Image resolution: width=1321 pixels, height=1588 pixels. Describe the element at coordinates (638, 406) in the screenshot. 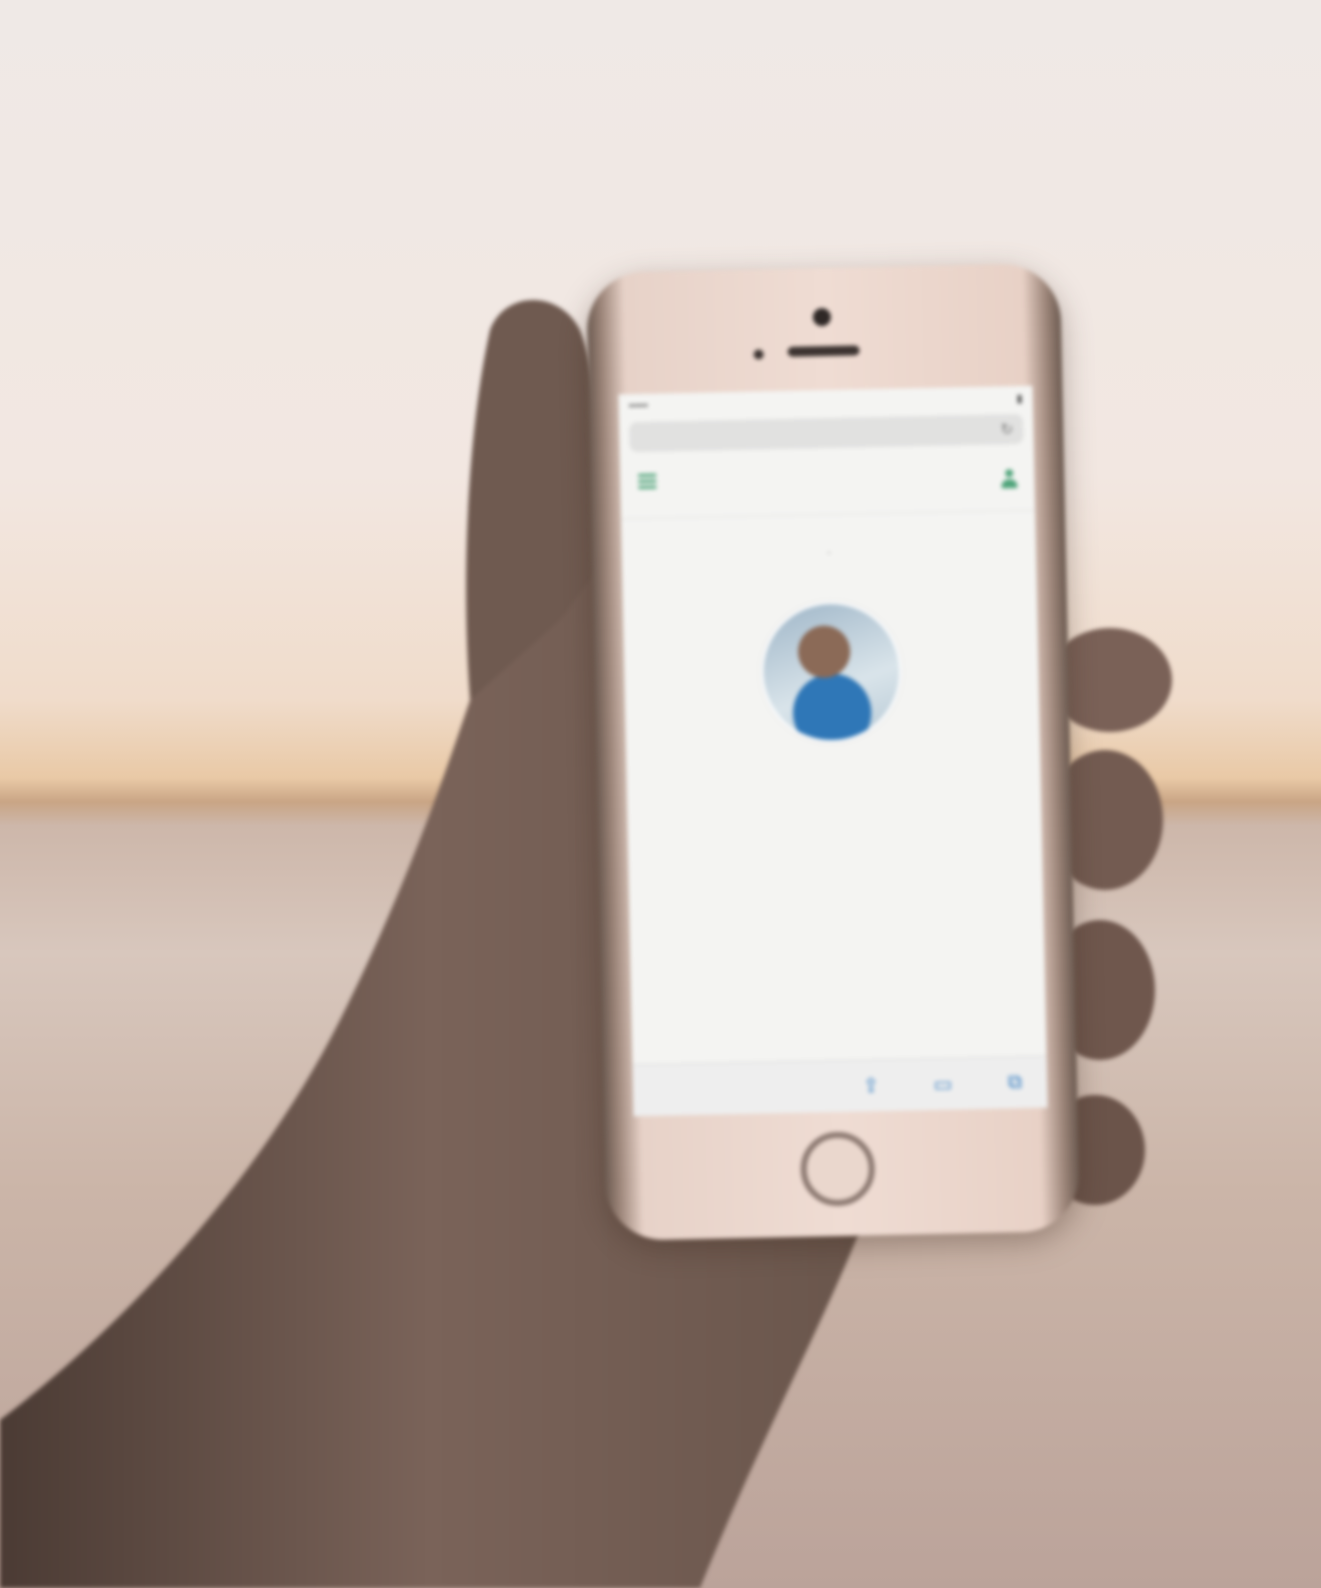

I see `signal-indicator: •••••` at that location.